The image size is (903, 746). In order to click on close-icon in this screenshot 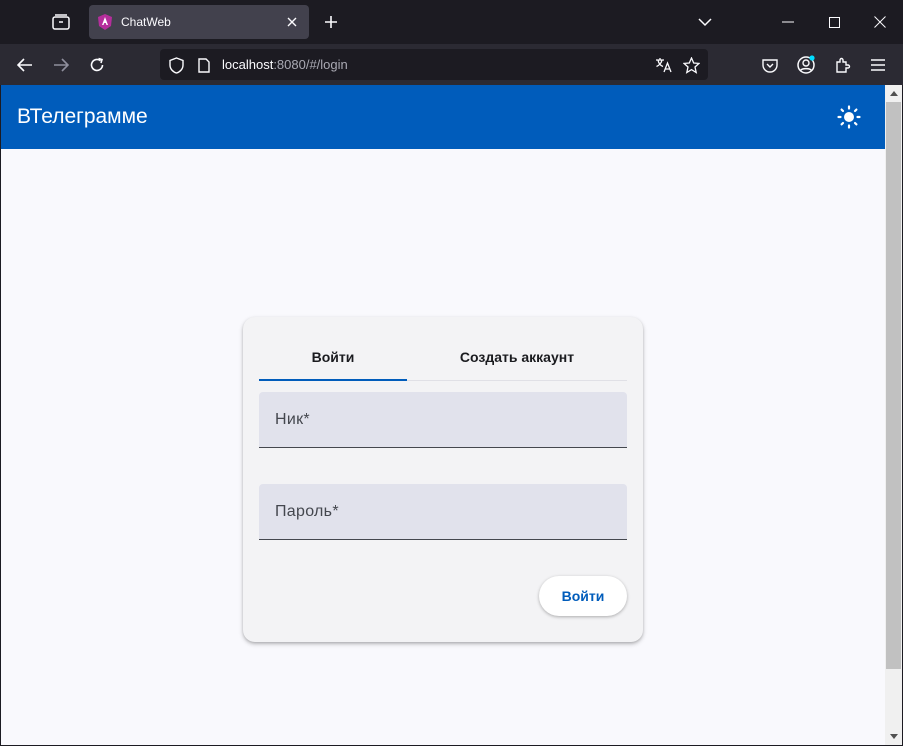, I will do `click(292, 22)`.